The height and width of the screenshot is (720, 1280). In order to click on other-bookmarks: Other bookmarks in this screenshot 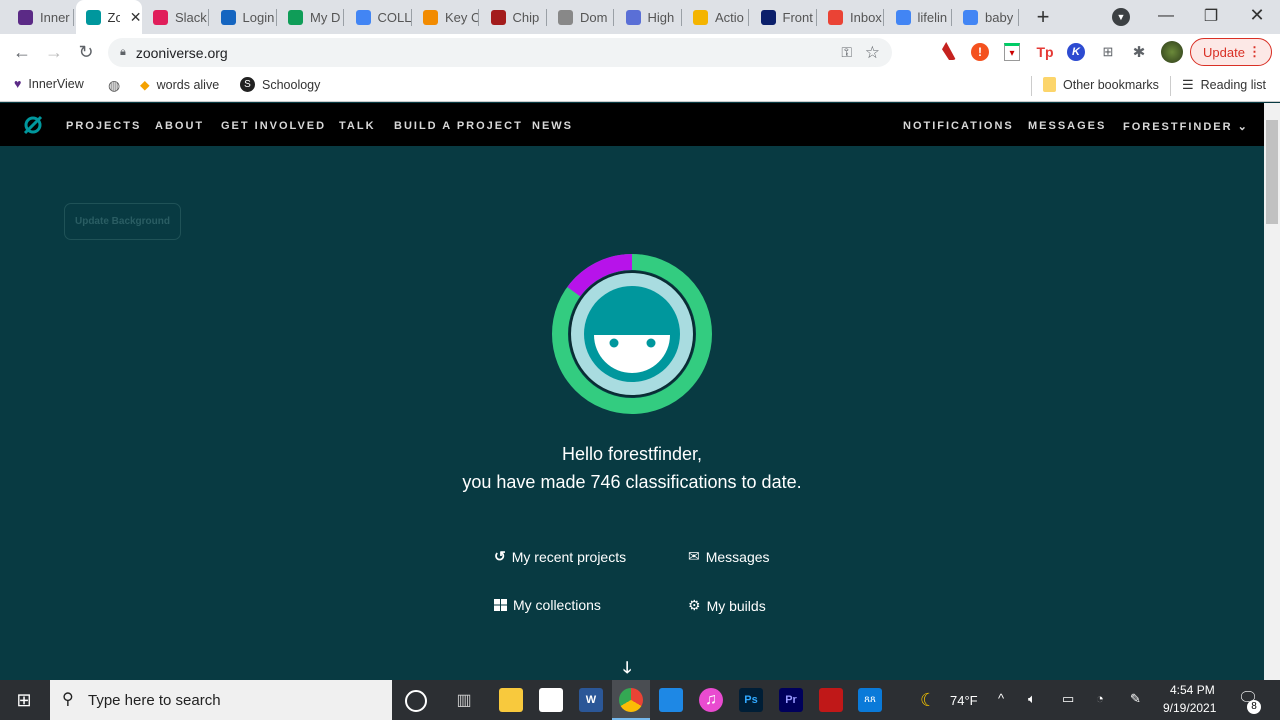, I will do `click(1101, 84)`.